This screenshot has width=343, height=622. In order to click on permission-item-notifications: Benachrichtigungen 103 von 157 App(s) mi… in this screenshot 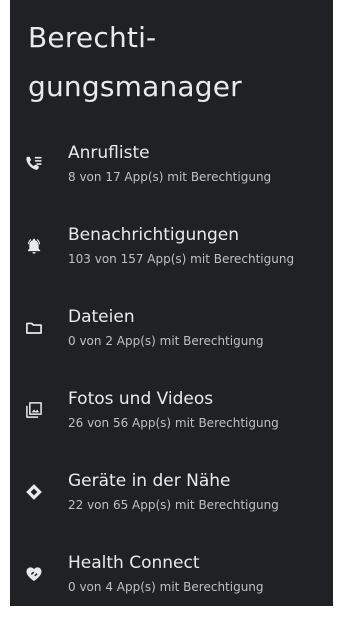, I will do `click(171, 259)`.